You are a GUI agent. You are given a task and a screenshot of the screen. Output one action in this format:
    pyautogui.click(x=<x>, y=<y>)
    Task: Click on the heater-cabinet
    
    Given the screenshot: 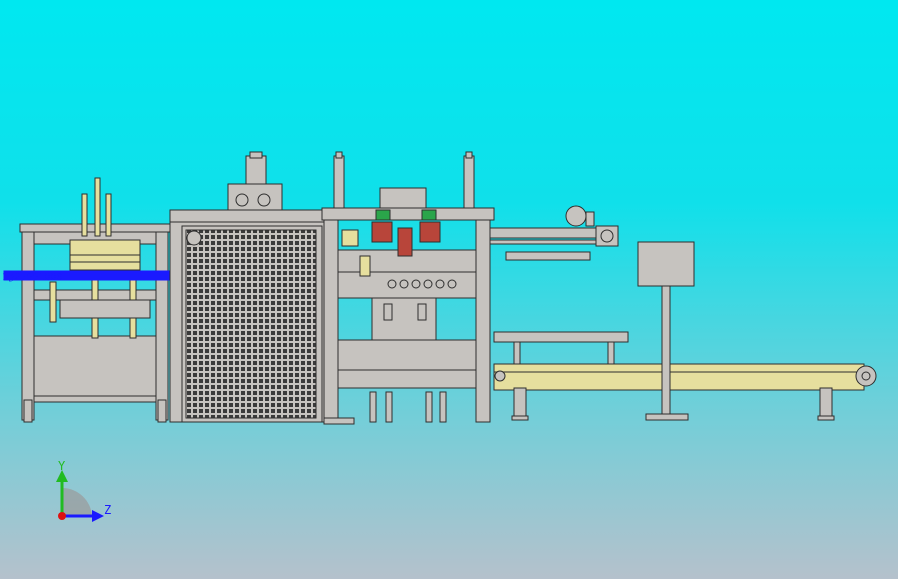 What is the action you would take?
    pyautogui.click(x=247, y=287)
    